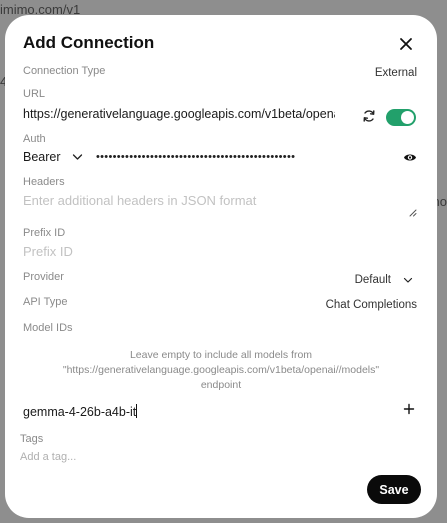 This screenshot has height=523, width=447. What do you see at coordinates (137, 411) in the screenshot?
I see `text-caret` at bounding box center [137, 411].